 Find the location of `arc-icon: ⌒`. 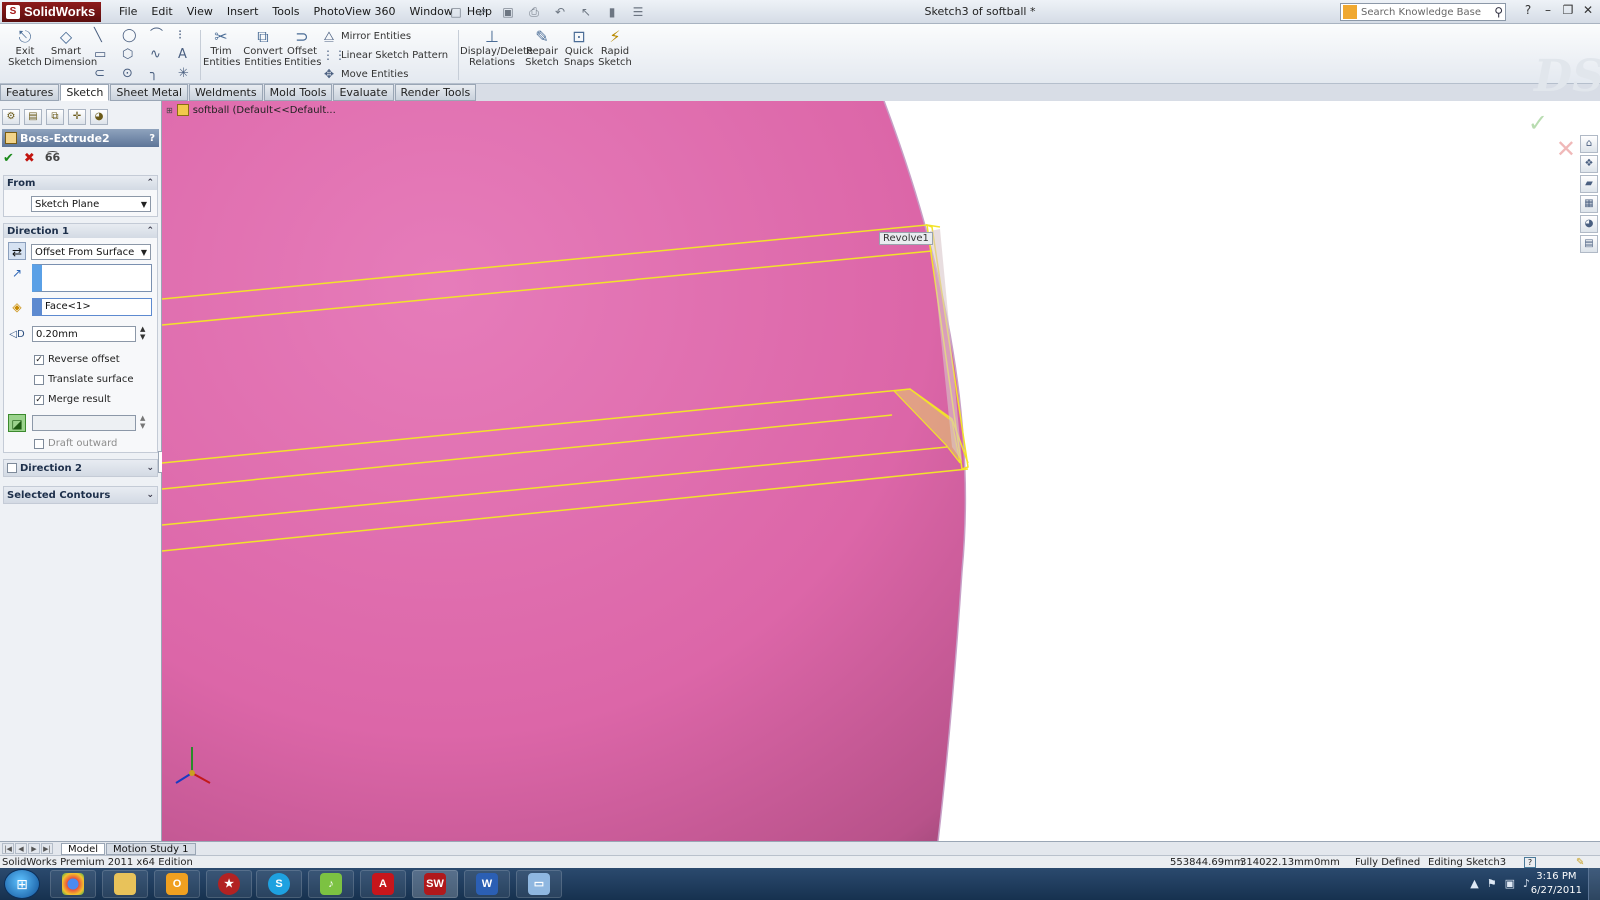

arc-icon: ⌒ is located at coordinates (164, 35).